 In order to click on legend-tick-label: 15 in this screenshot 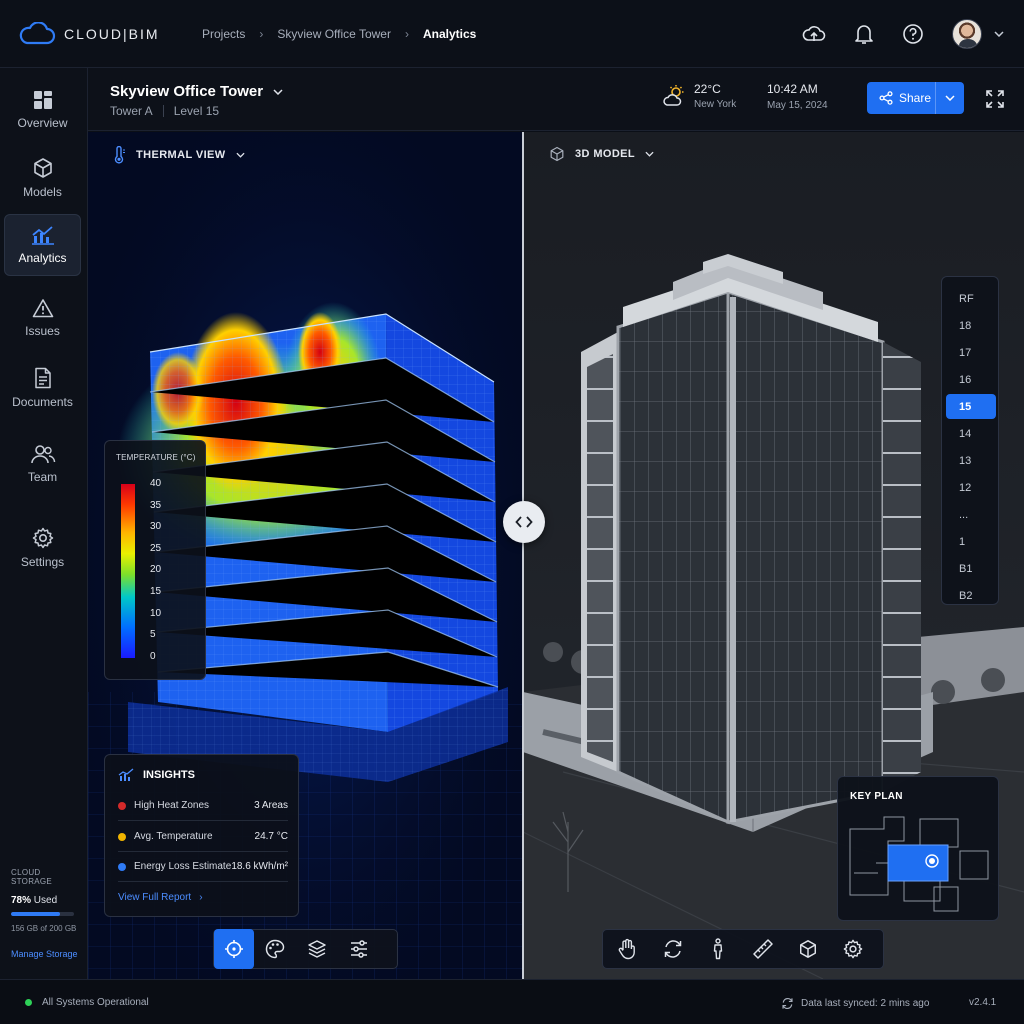, I will do `click(156, 591)`.